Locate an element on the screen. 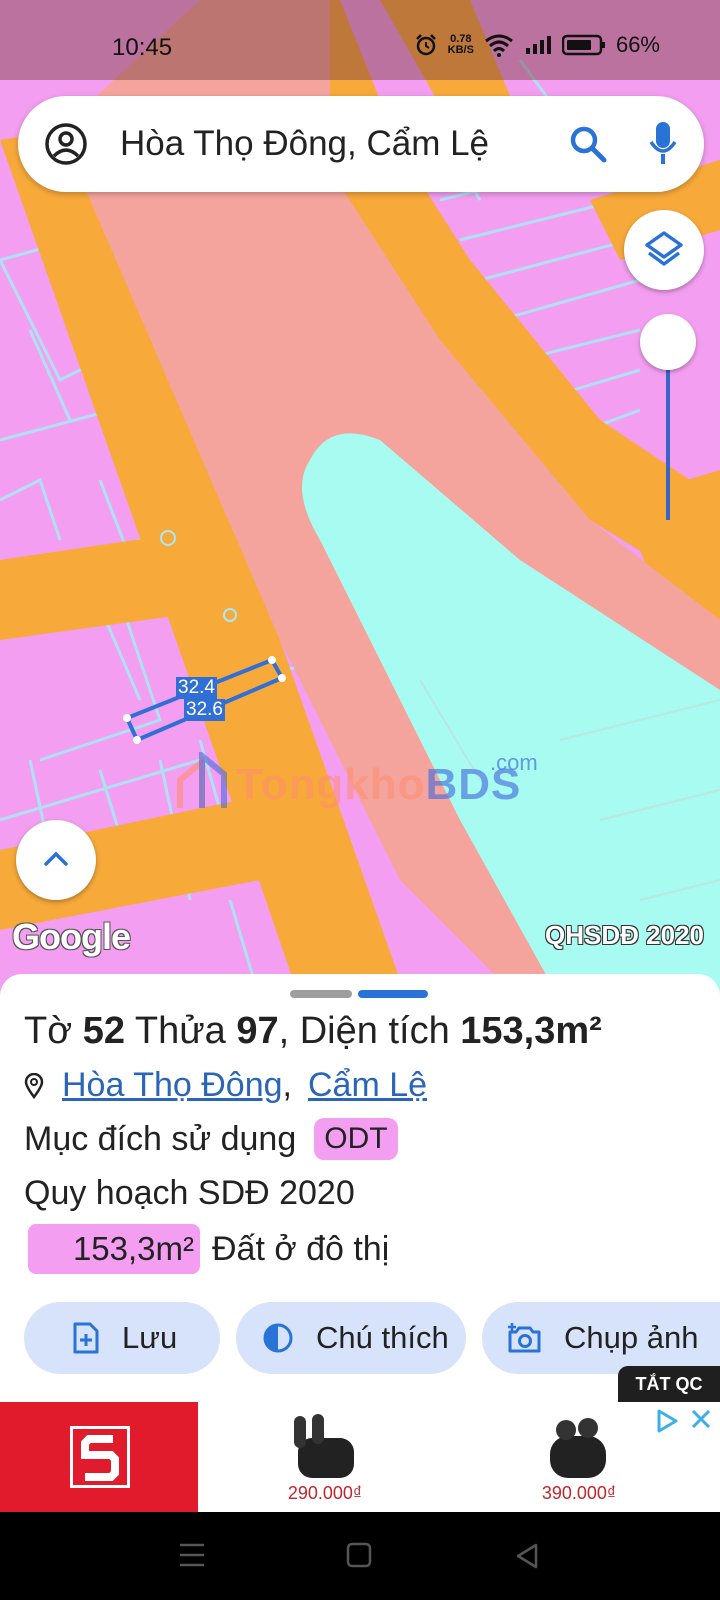 Image resolution: width=720 pixels, height=1600 pixels. search-bar: Hòa Thọ Đông, Cẩm Lệ is located at coordinates (361, 144).